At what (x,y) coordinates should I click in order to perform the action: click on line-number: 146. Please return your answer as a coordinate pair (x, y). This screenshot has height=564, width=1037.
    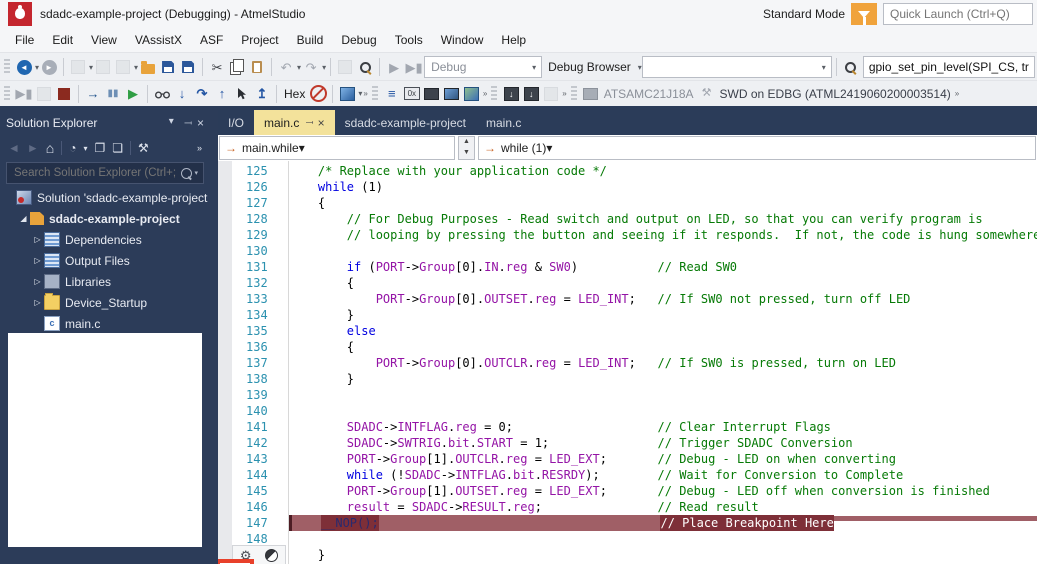
    Looking at the image, I should click on (253, 507).